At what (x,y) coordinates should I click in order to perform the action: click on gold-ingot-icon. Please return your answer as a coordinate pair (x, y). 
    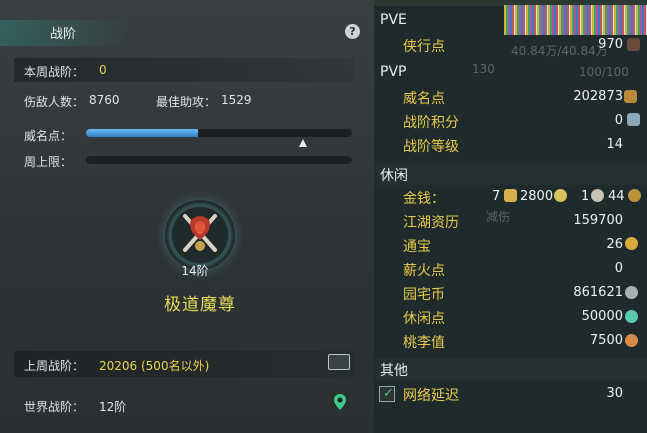
    Looking at the image, I should click on (510, 195).